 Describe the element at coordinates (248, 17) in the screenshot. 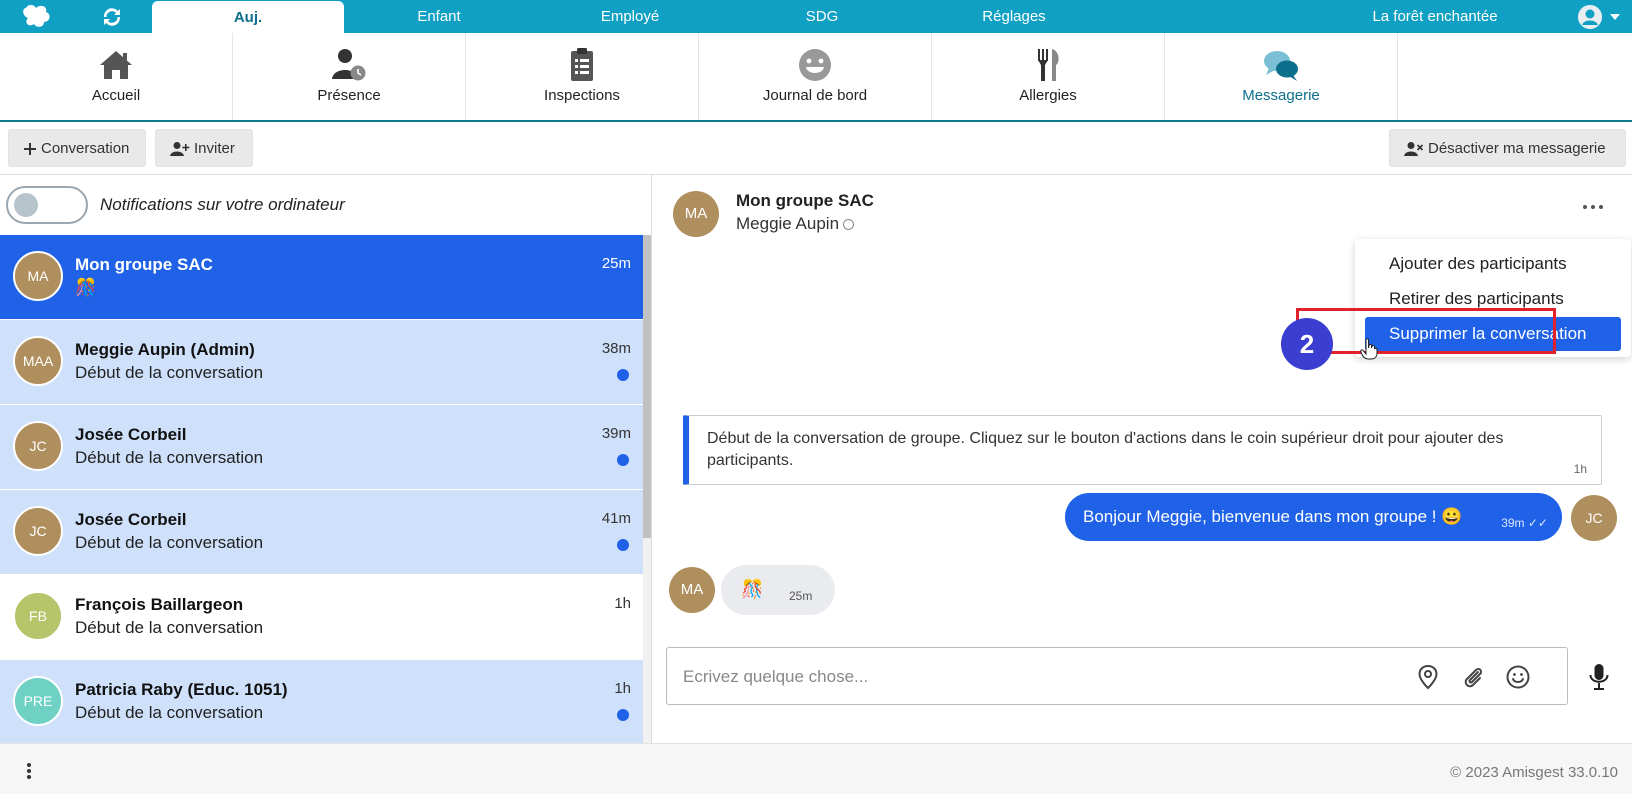

I see `top-tab-today: Auj.` at that location.